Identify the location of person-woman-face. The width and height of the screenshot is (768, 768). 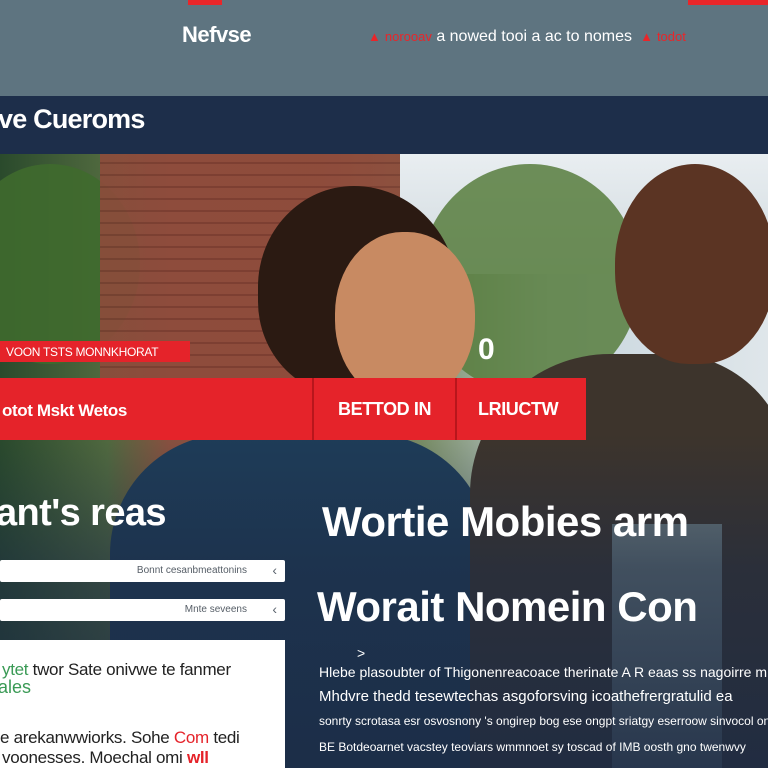
(405, 317).